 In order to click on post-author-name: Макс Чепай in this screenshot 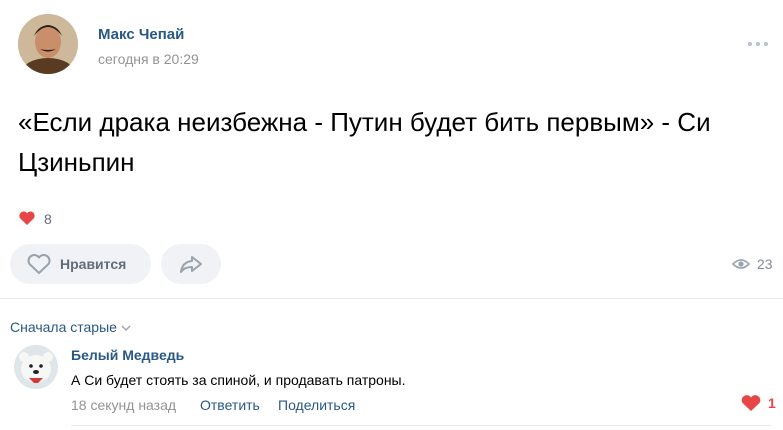, I will do `click(141, 34)`.